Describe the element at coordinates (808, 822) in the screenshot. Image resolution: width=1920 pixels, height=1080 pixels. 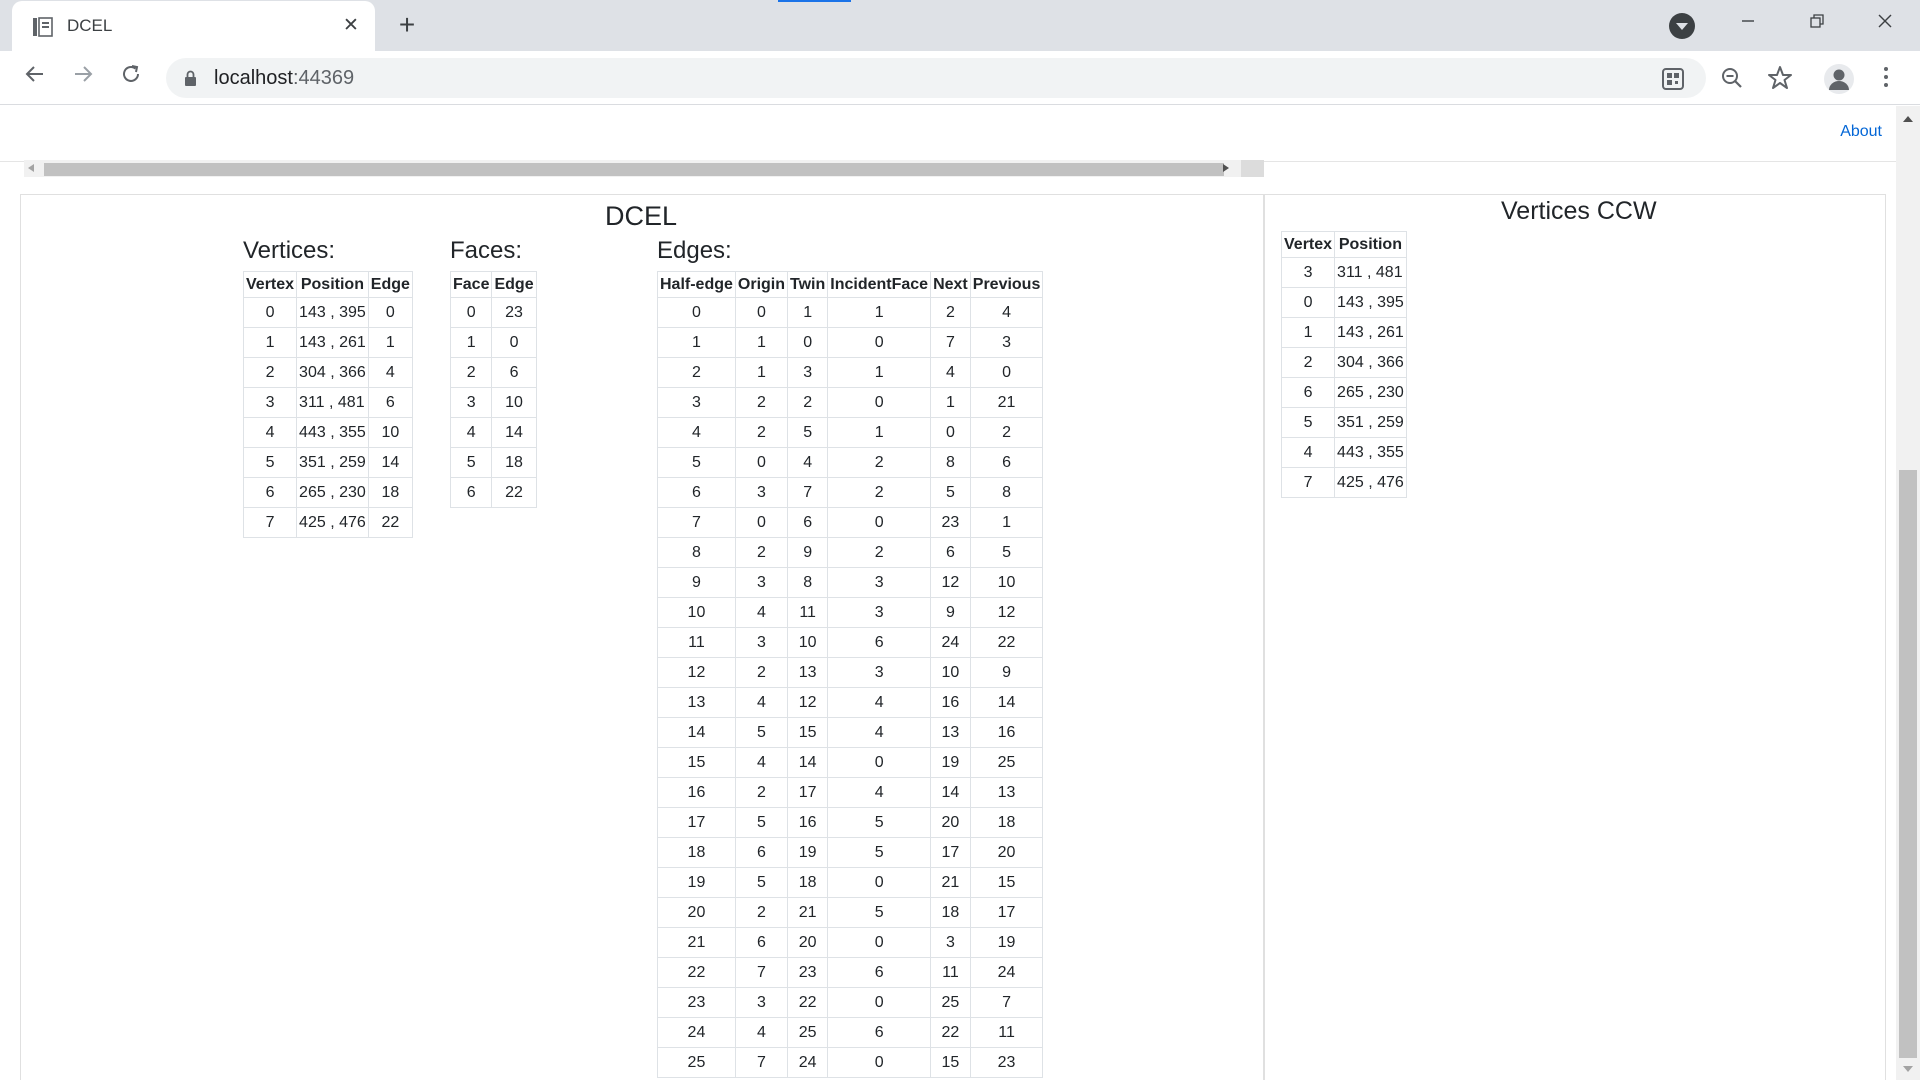
I see `table-cell: 16` at that location.